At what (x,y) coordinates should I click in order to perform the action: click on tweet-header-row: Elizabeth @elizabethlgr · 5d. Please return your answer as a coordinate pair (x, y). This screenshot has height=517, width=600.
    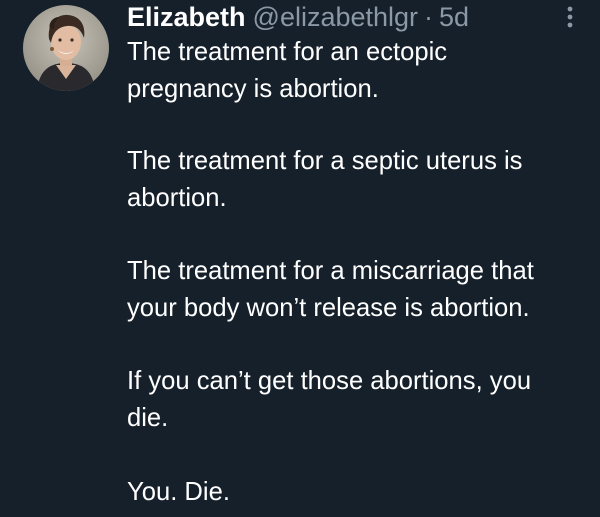
    Looking at the image, I should click on (346, 17).